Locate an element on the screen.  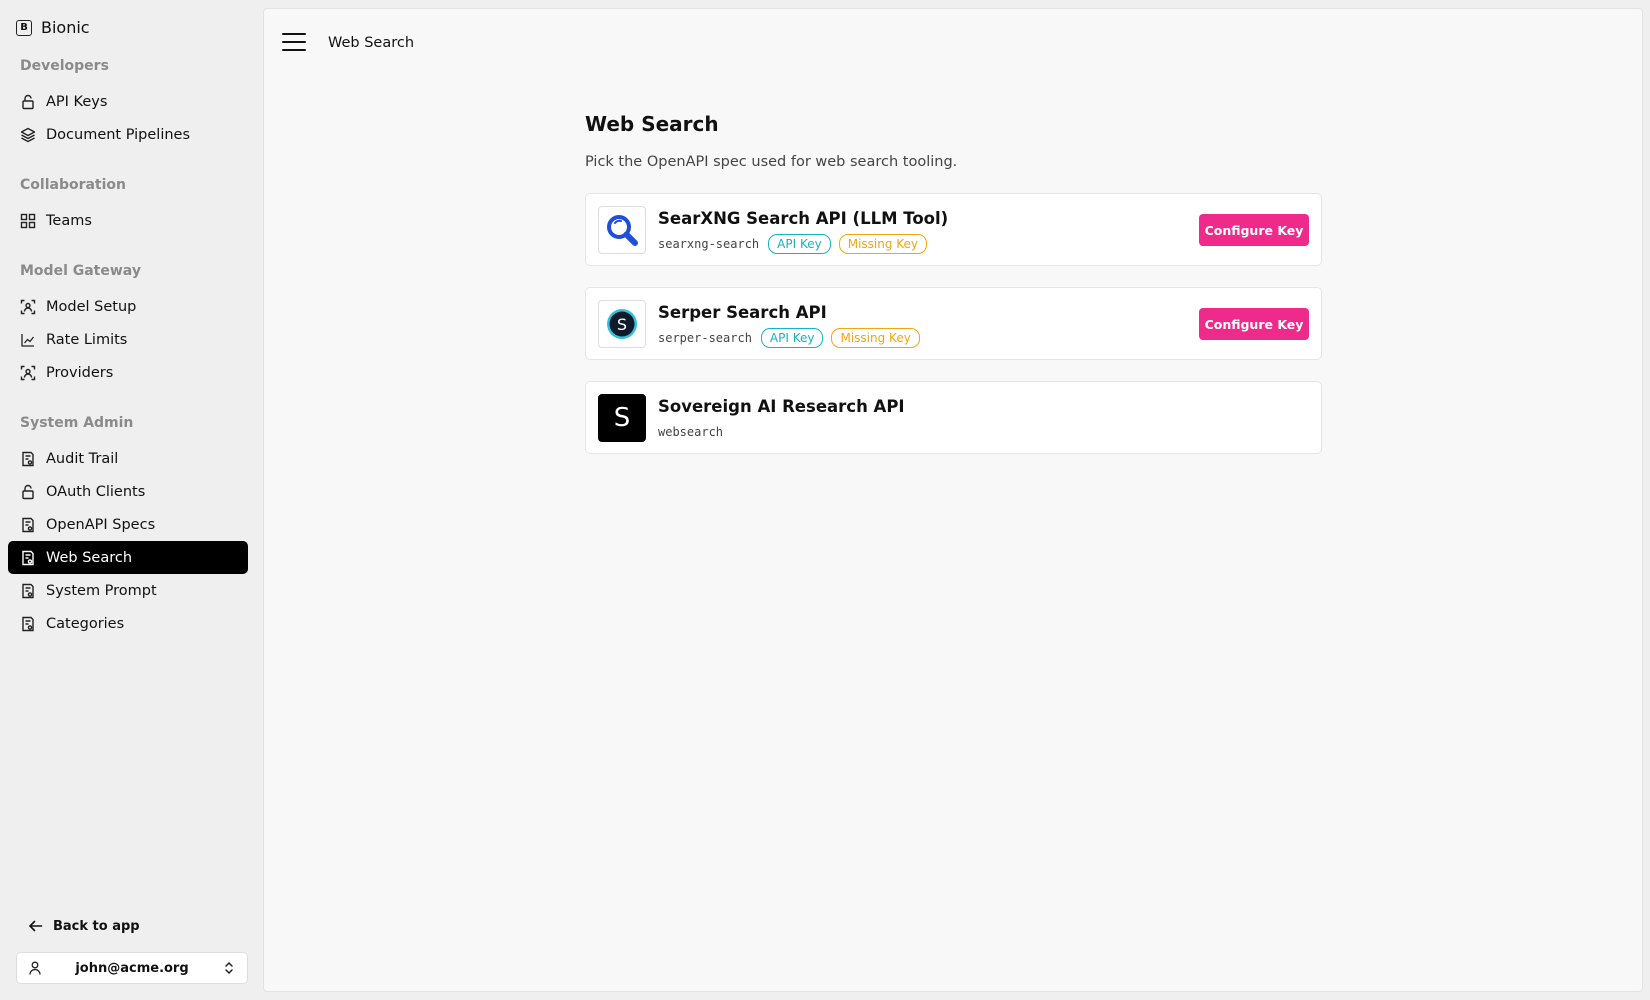
serper-logo-letter: S is located at coordinates (622, 324).